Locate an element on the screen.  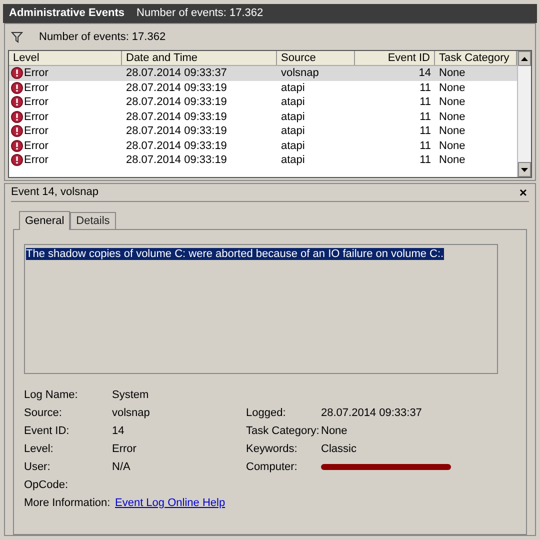
field-value: Error is located at coordinates (124, 449).